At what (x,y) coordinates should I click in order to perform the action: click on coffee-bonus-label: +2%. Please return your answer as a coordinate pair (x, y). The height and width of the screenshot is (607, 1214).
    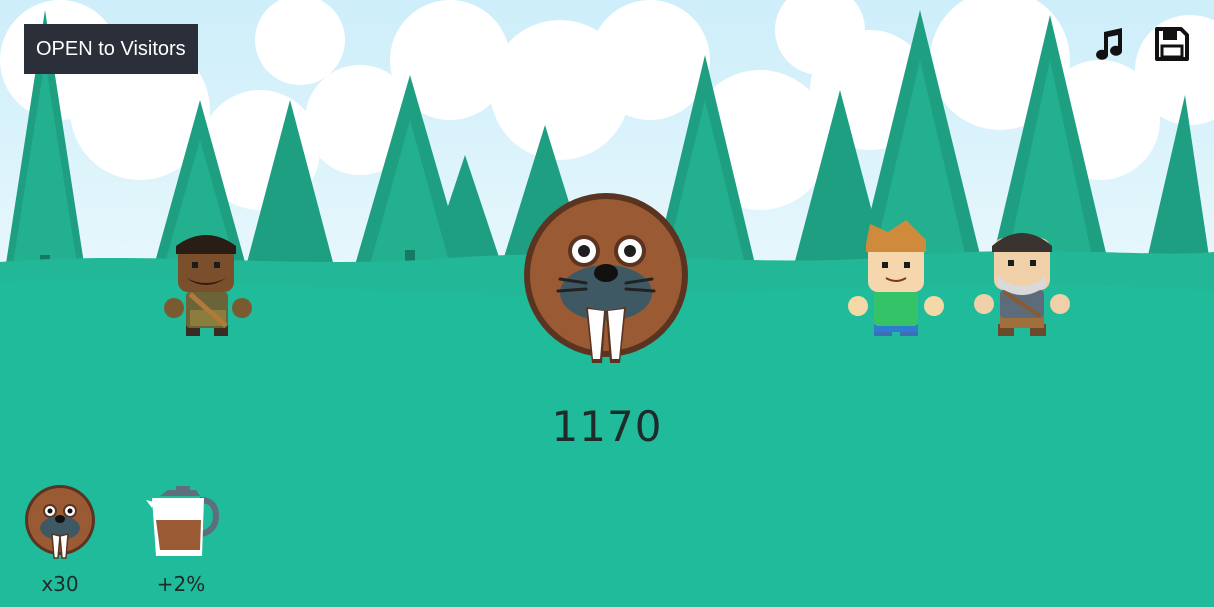
    Looking at the image, I should click on (181, 584).